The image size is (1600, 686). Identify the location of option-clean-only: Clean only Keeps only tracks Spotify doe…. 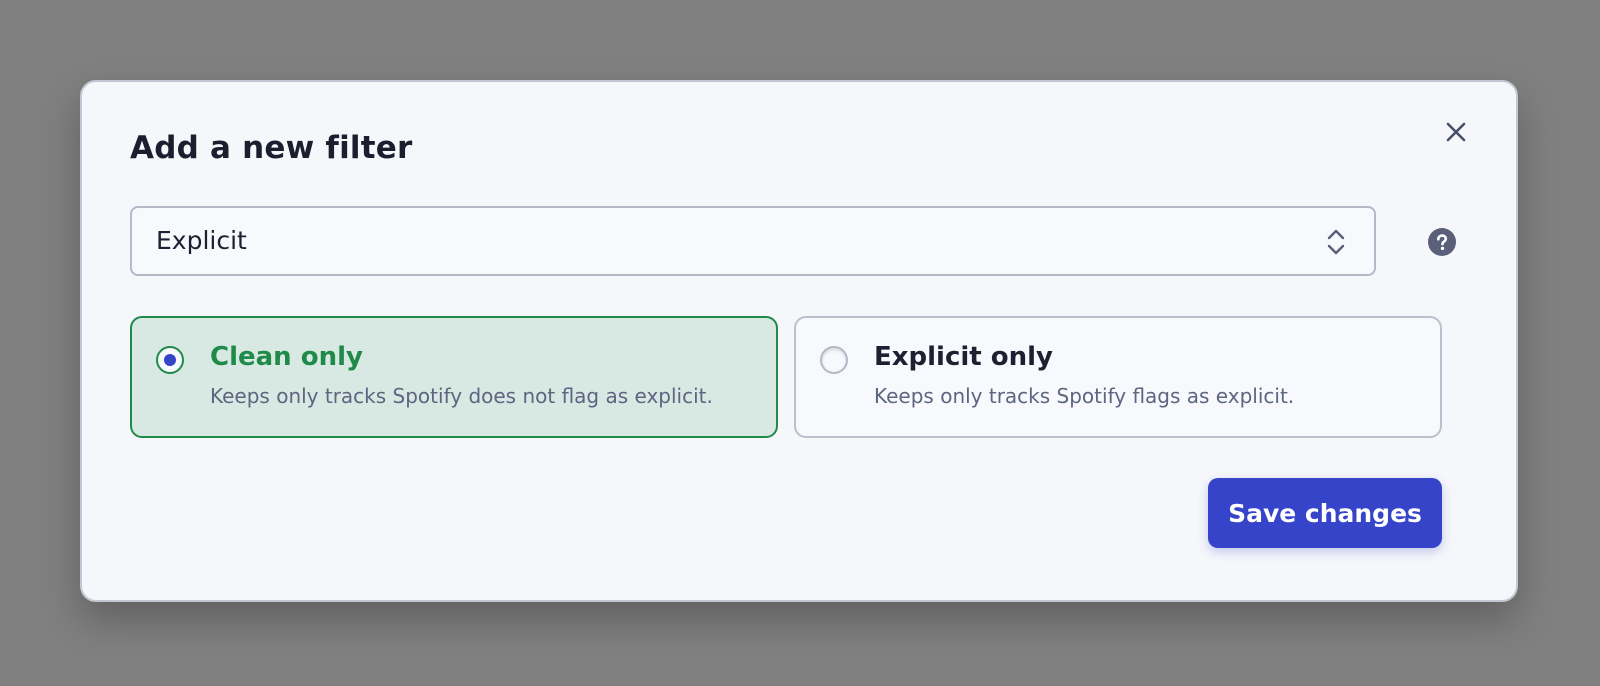
(454, 377).